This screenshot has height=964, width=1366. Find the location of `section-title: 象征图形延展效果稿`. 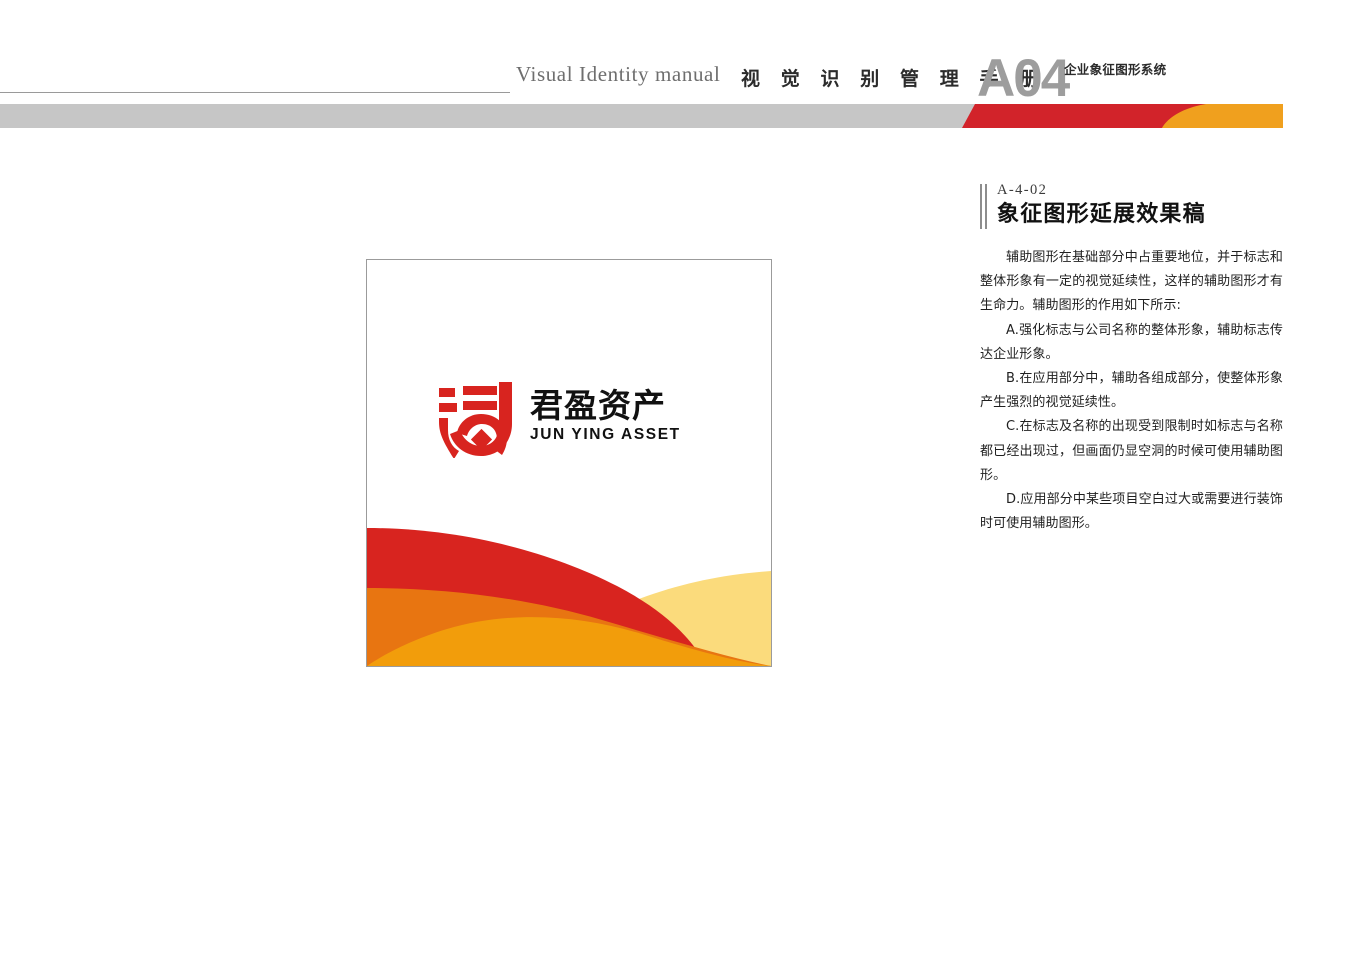

section-title: 象征图形延展效果稿 is located at coordinates (1101, 214).